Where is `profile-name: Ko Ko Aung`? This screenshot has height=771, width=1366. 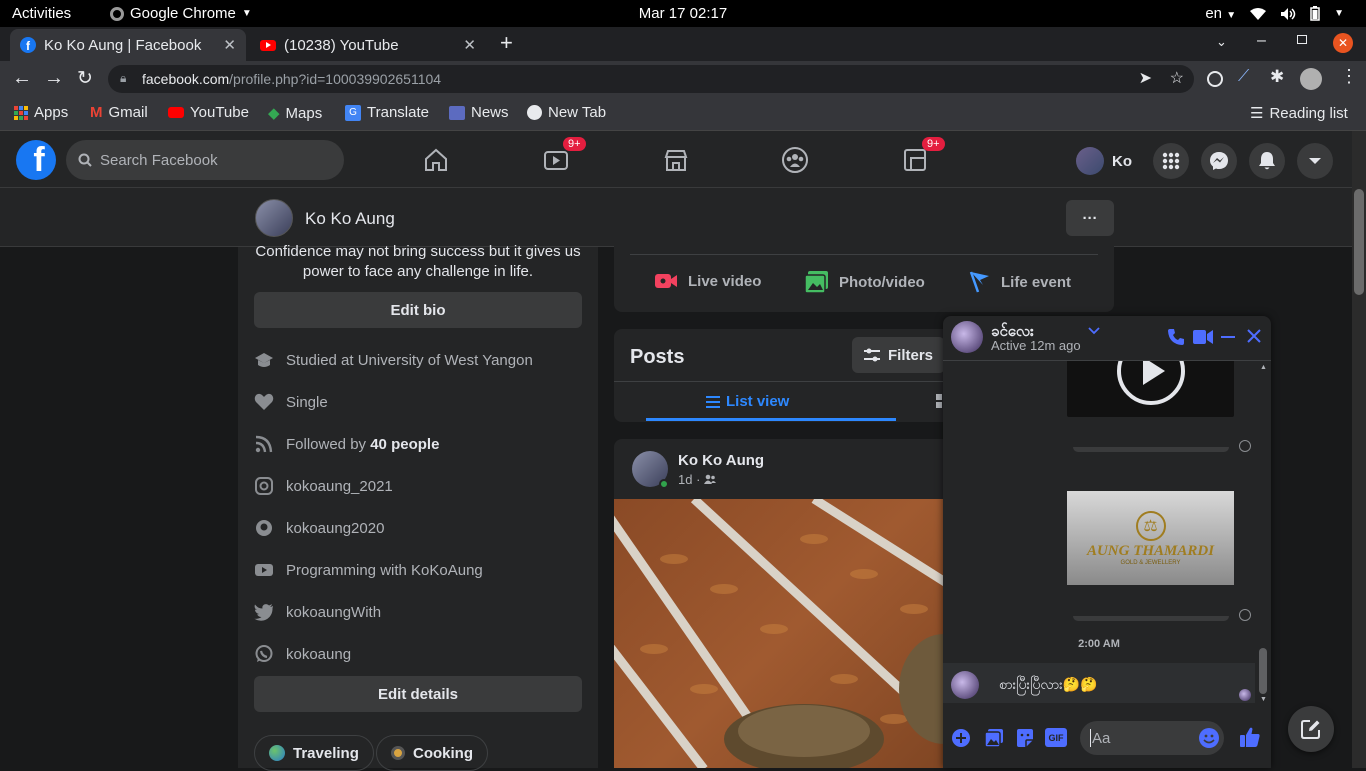 profile-name: Ko Ko Aung is located at coordinates (350, 219).